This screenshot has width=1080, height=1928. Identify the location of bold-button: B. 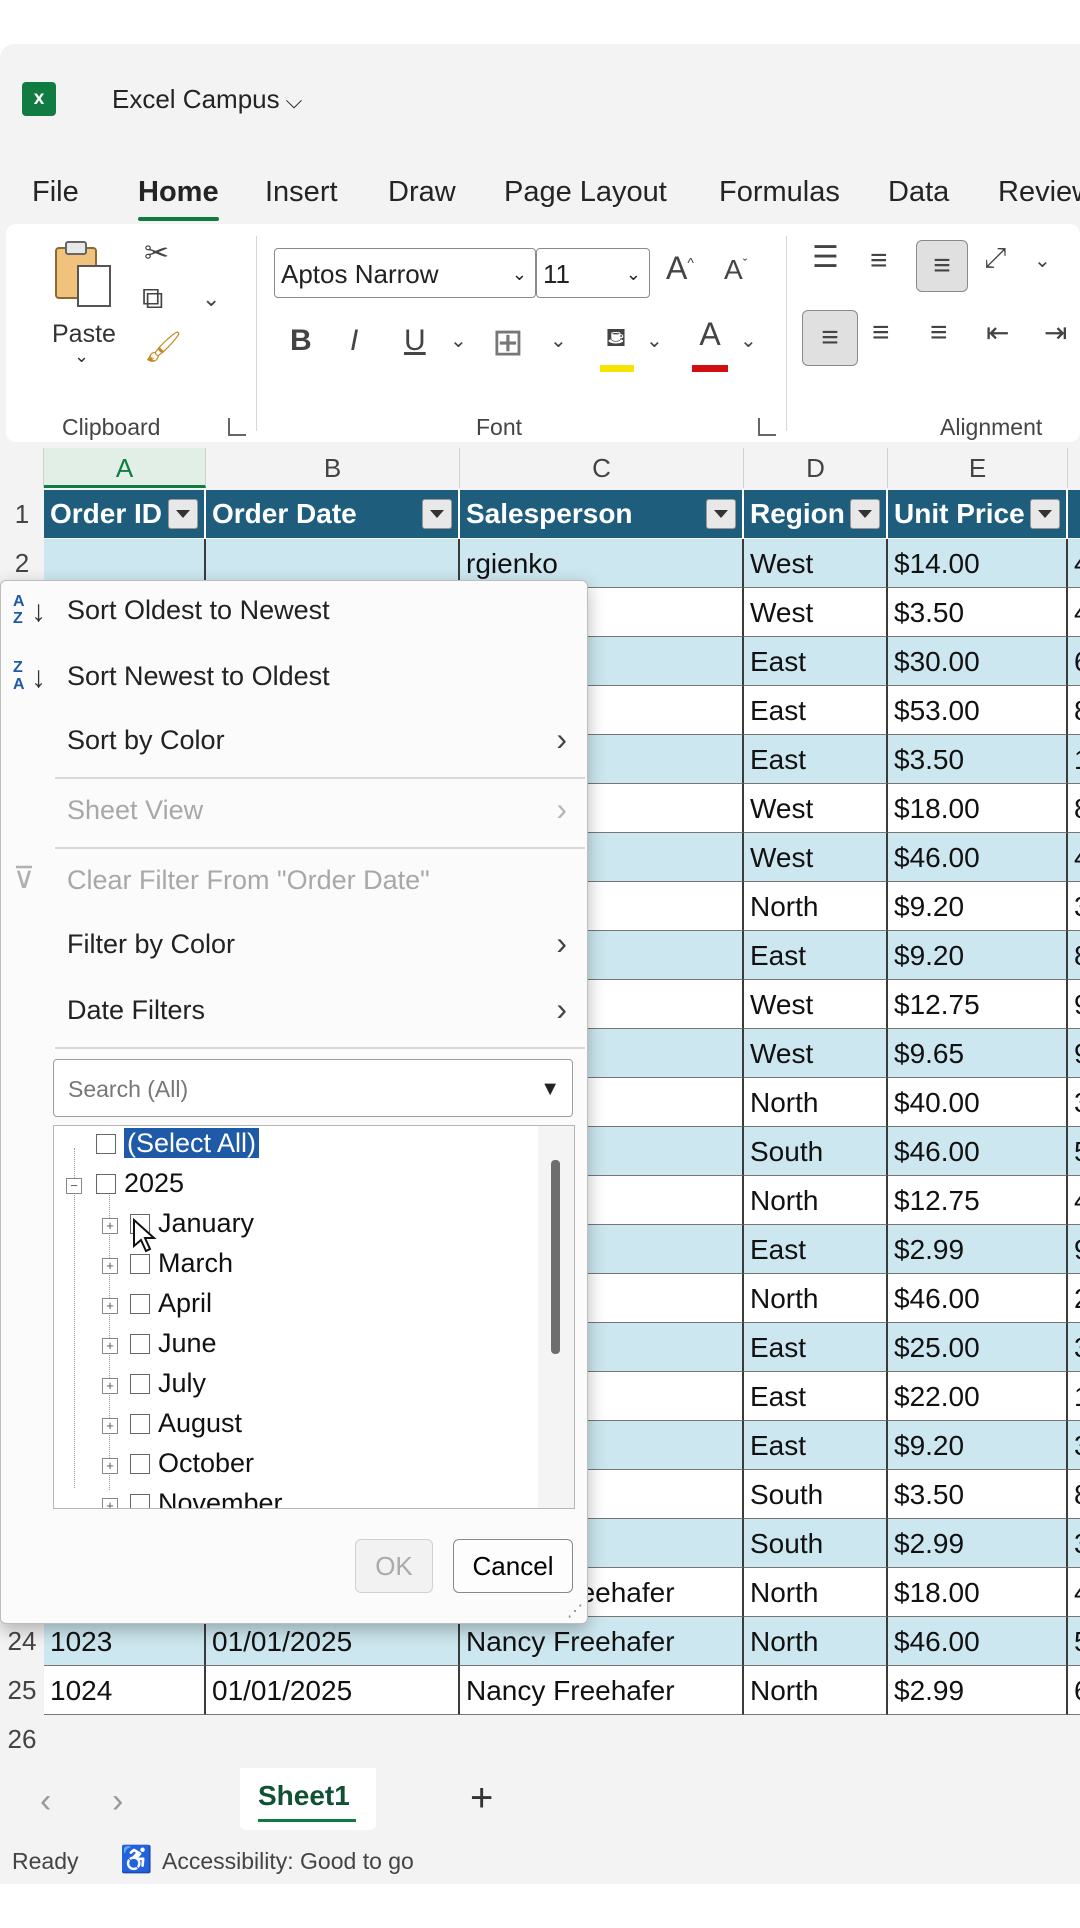
(301, 341).